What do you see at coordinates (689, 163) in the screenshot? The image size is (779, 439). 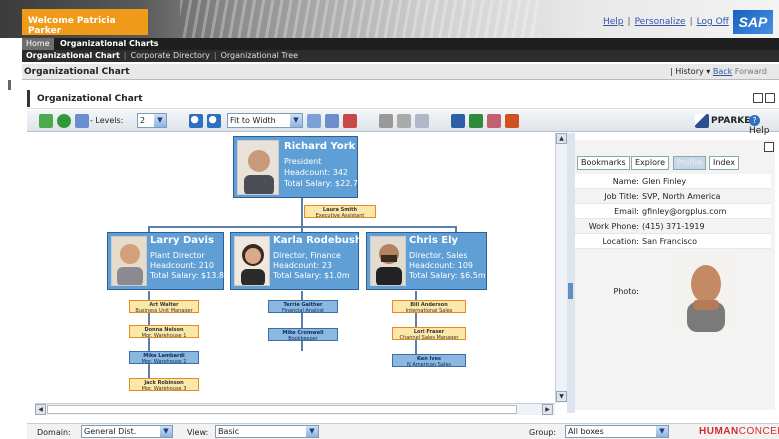 I see `tab-profile: Profile` at bounding box center [689, 163].